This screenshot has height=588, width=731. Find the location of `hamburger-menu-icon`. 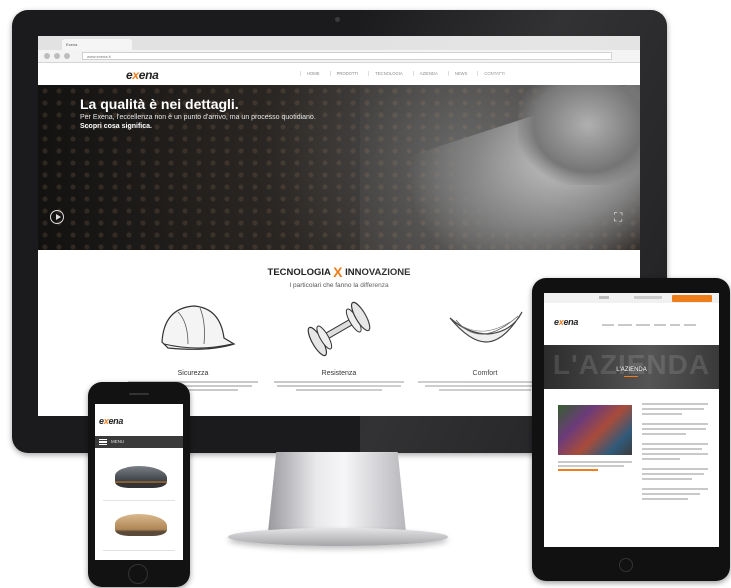

hamburger-menu-icon is located at coordinates (103, 442).